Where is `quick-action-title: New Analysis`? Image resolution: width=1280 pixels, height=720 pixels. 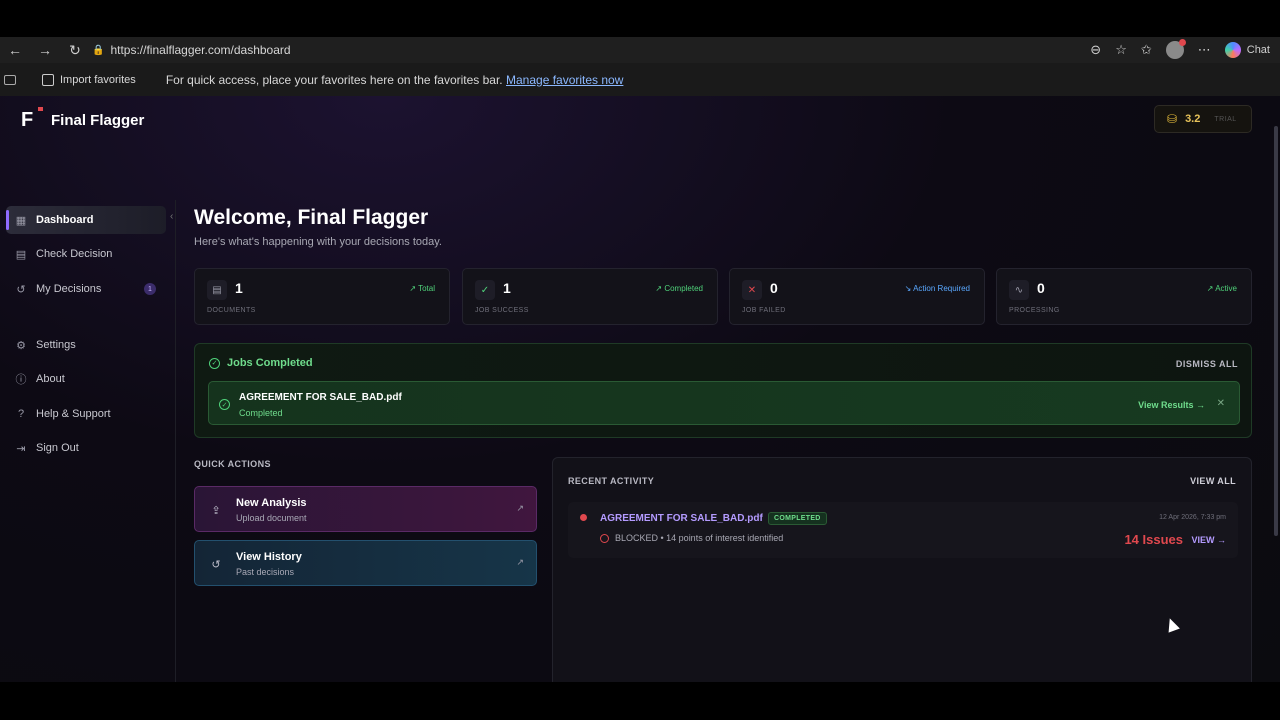 quick-action-title: New Analysis is located at coordinates (271, 503).